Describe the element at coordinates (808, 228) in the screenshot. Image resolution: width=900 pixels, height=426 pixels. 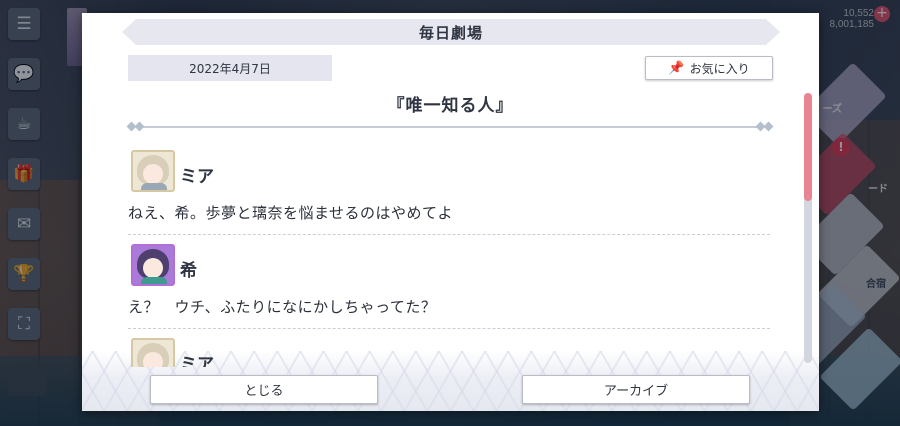
I see `dialogue-scrollbar` at that location.